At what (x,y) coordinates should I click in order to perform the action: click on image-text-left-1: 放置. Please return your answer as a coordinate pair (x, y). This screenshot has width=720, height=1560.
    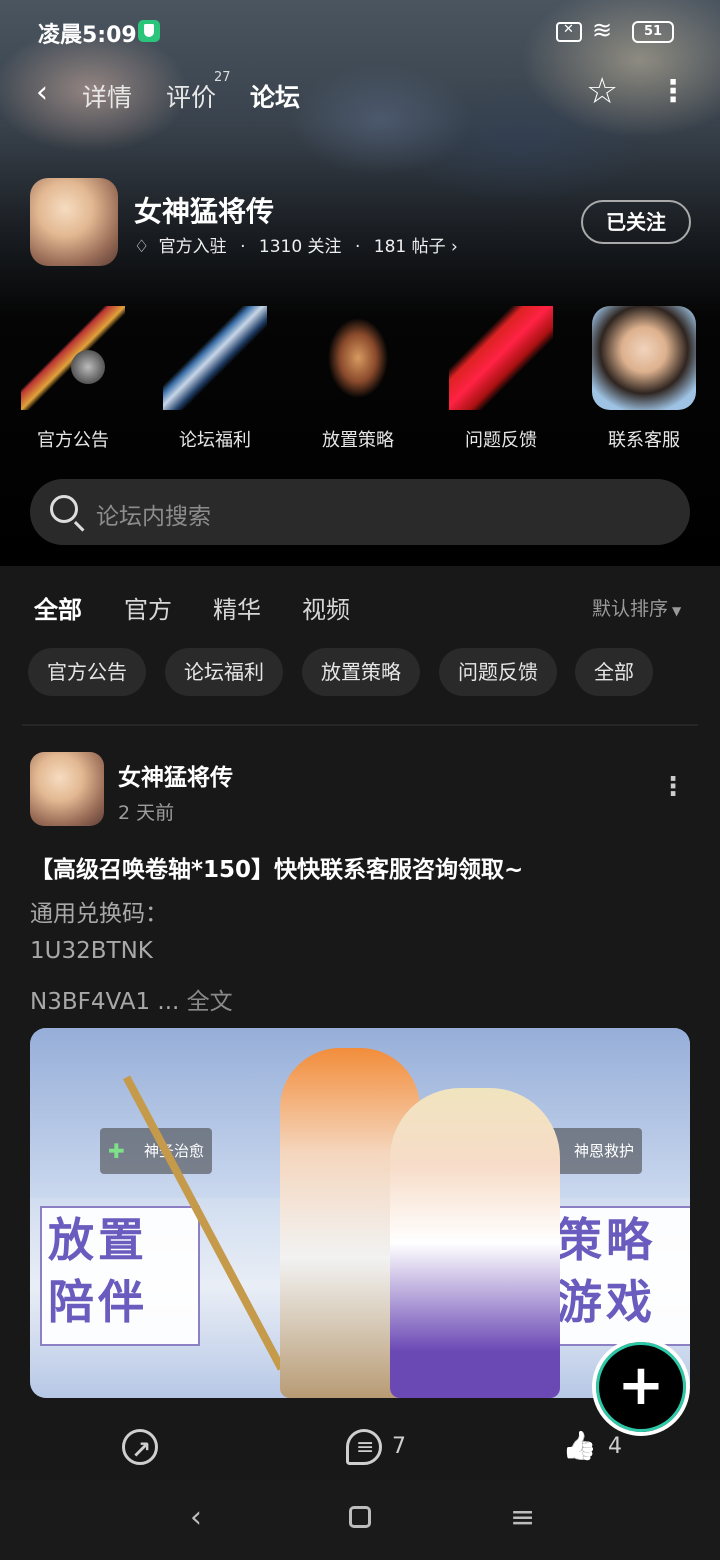
    Looking at the image, I should click on (98, 1240).